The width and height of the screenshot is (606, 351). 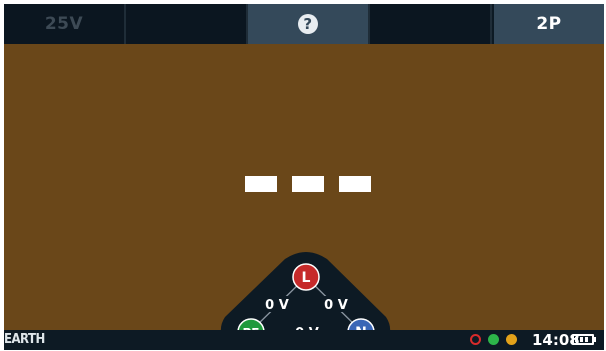 I want to click on mode-2p-button: 2P, so click(x=549, y=24).